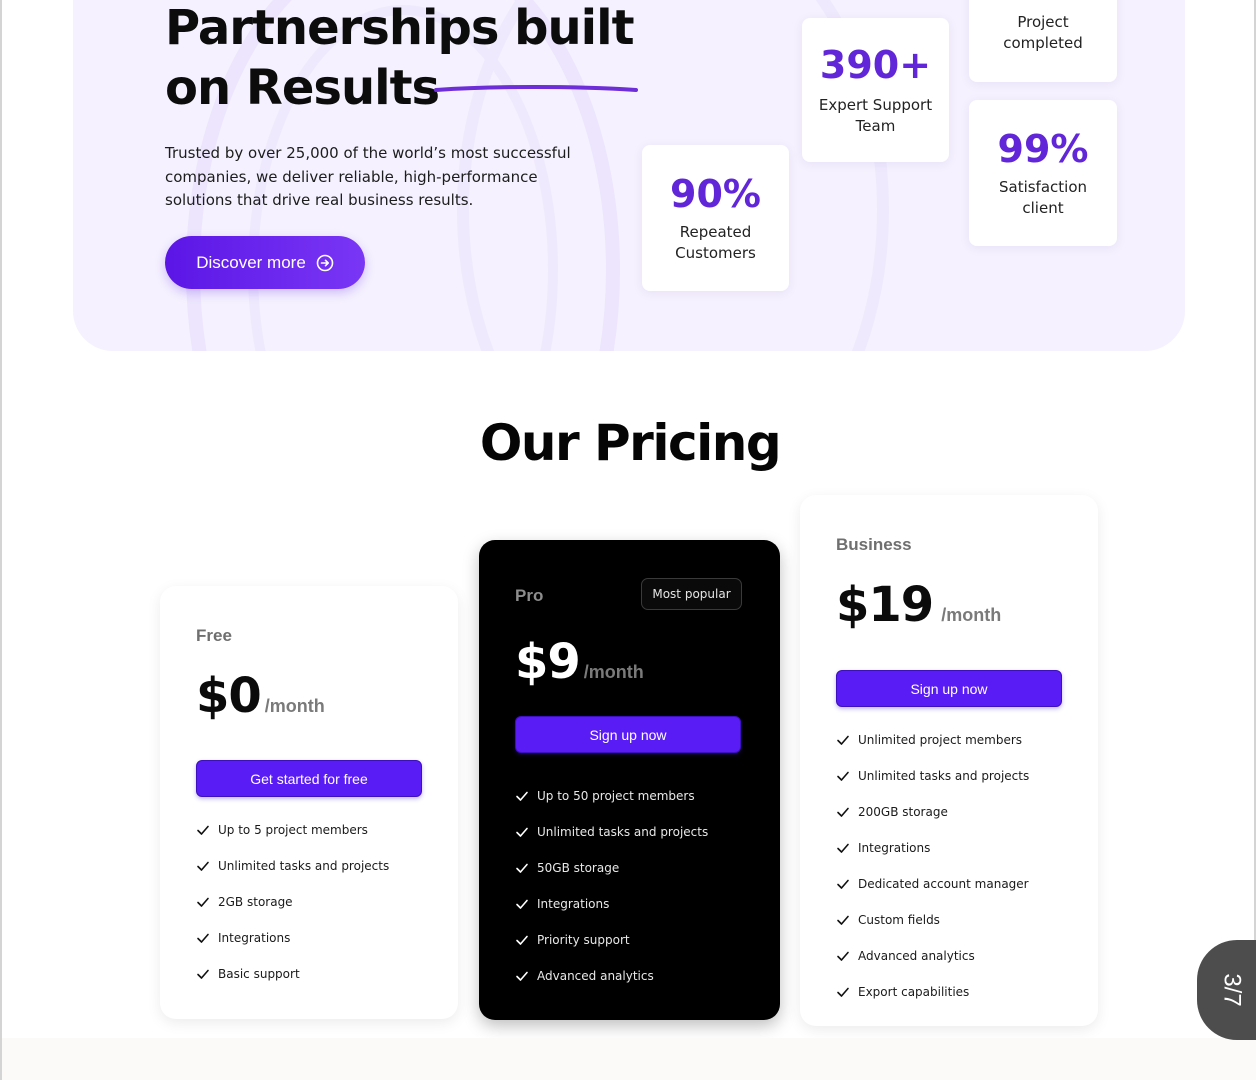  Describe the element at coordinates (1043, 173) in the screenshot. I see `stat-card-satisfaction: 99% Satisfaction client` at that location.